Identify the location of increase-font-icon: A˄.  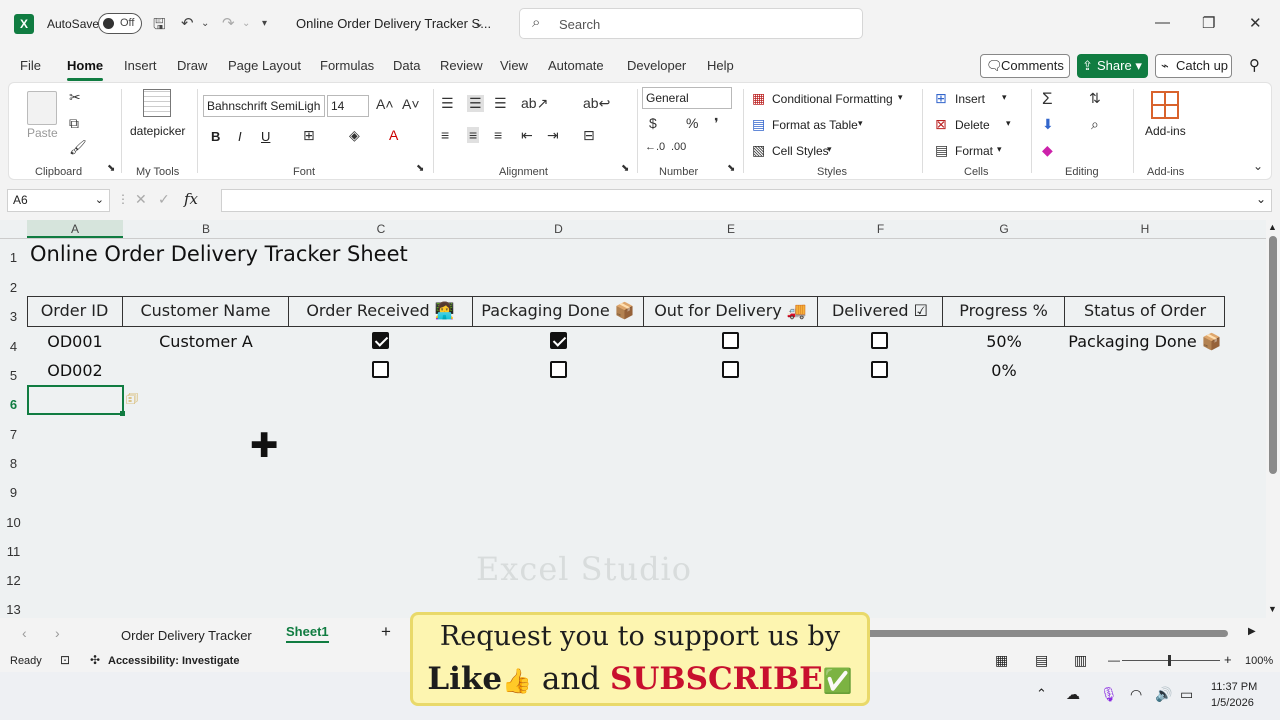
(385, 104).